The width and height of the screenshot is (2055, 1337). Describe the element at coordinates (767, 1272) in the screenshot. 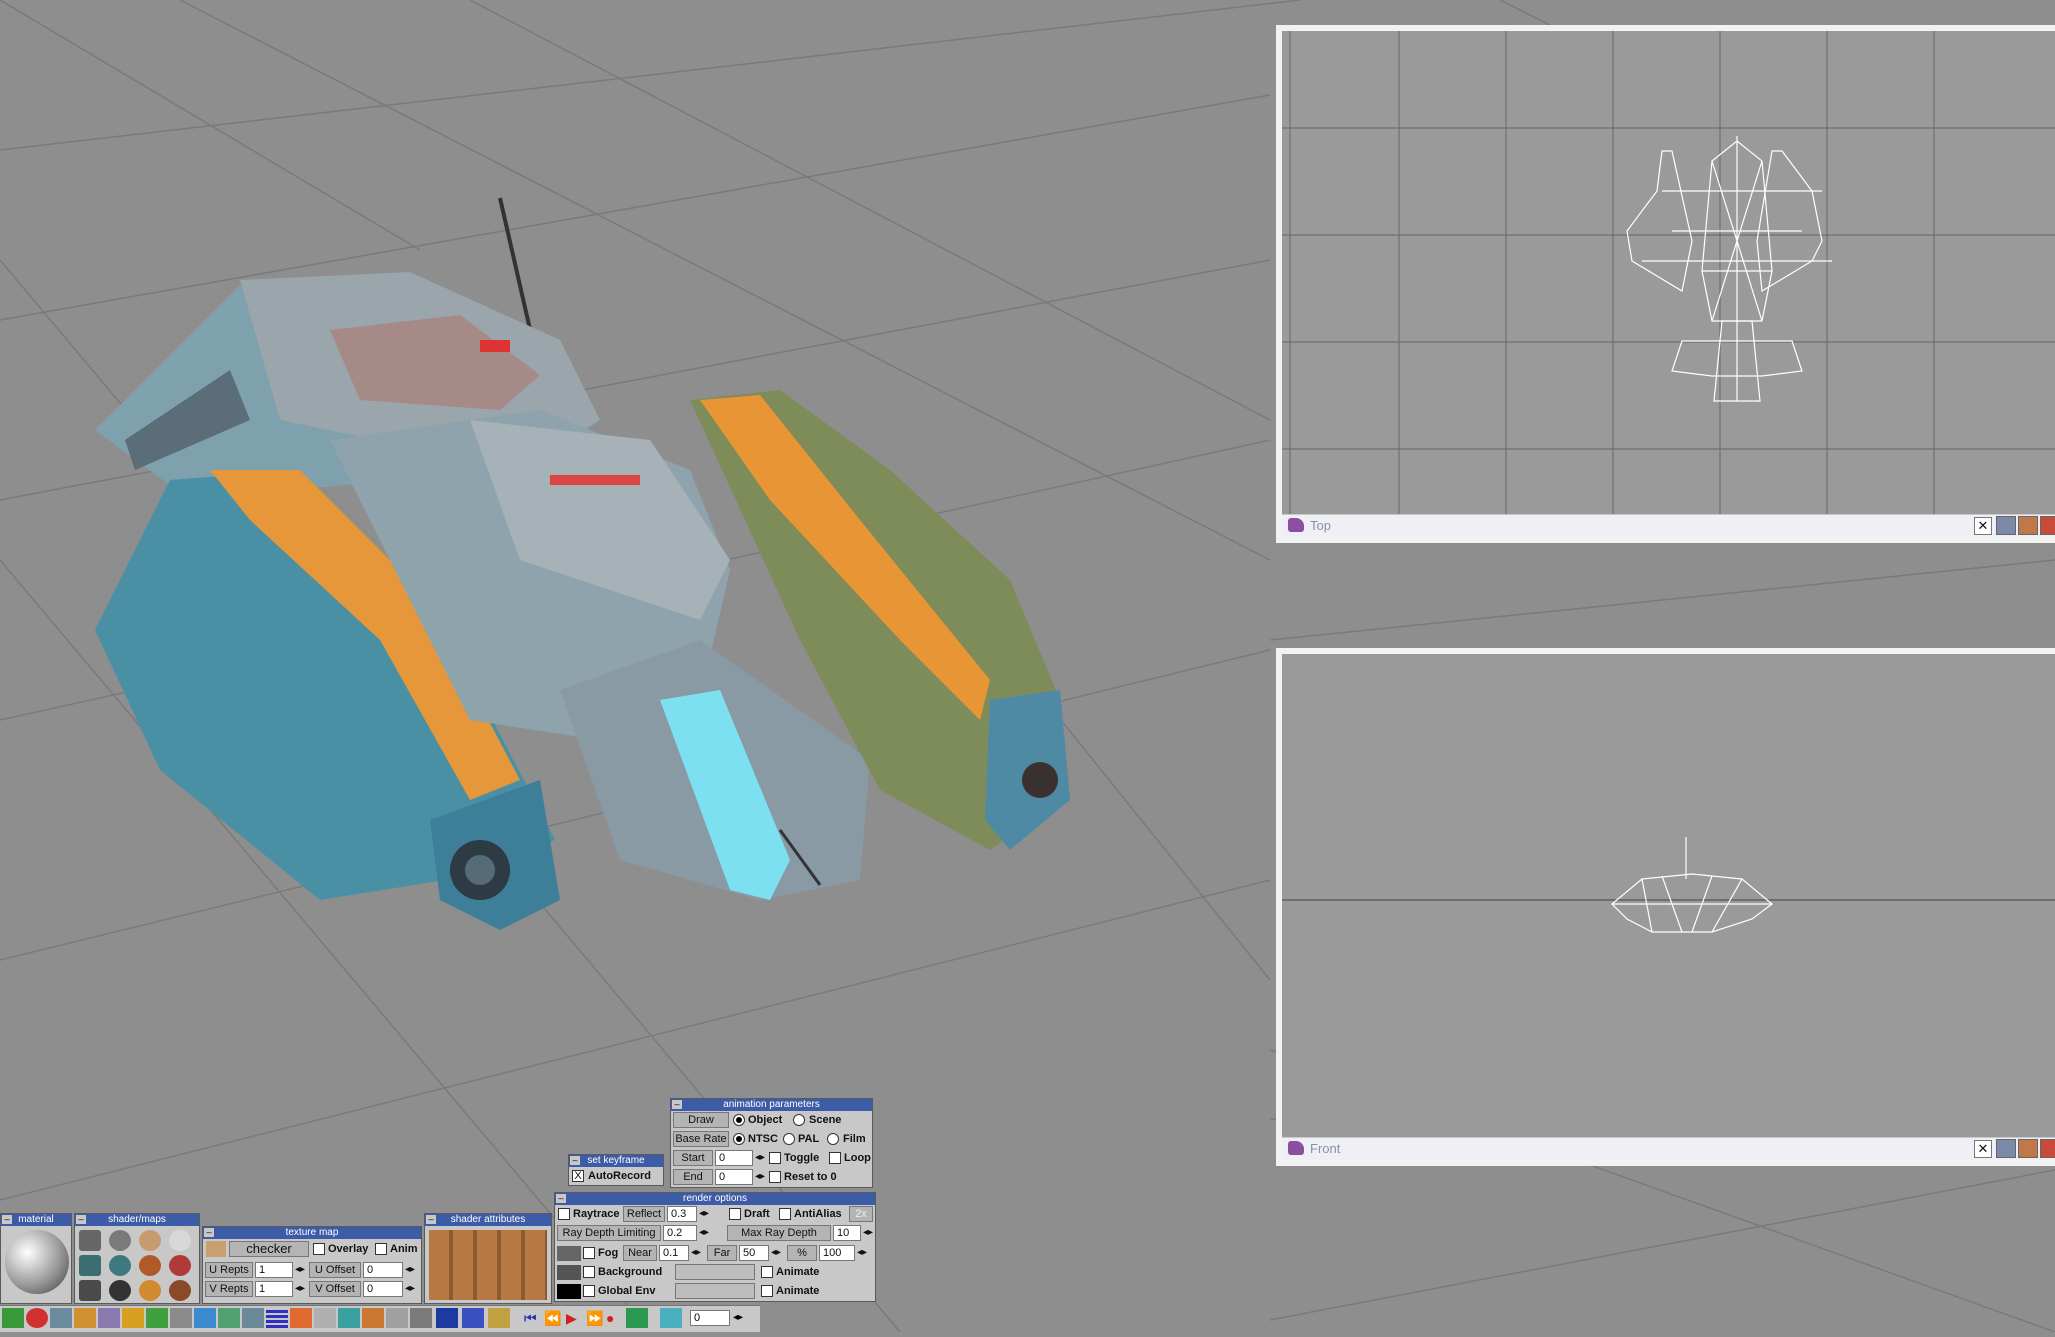

I see `background-animate-checkbox` at that location.